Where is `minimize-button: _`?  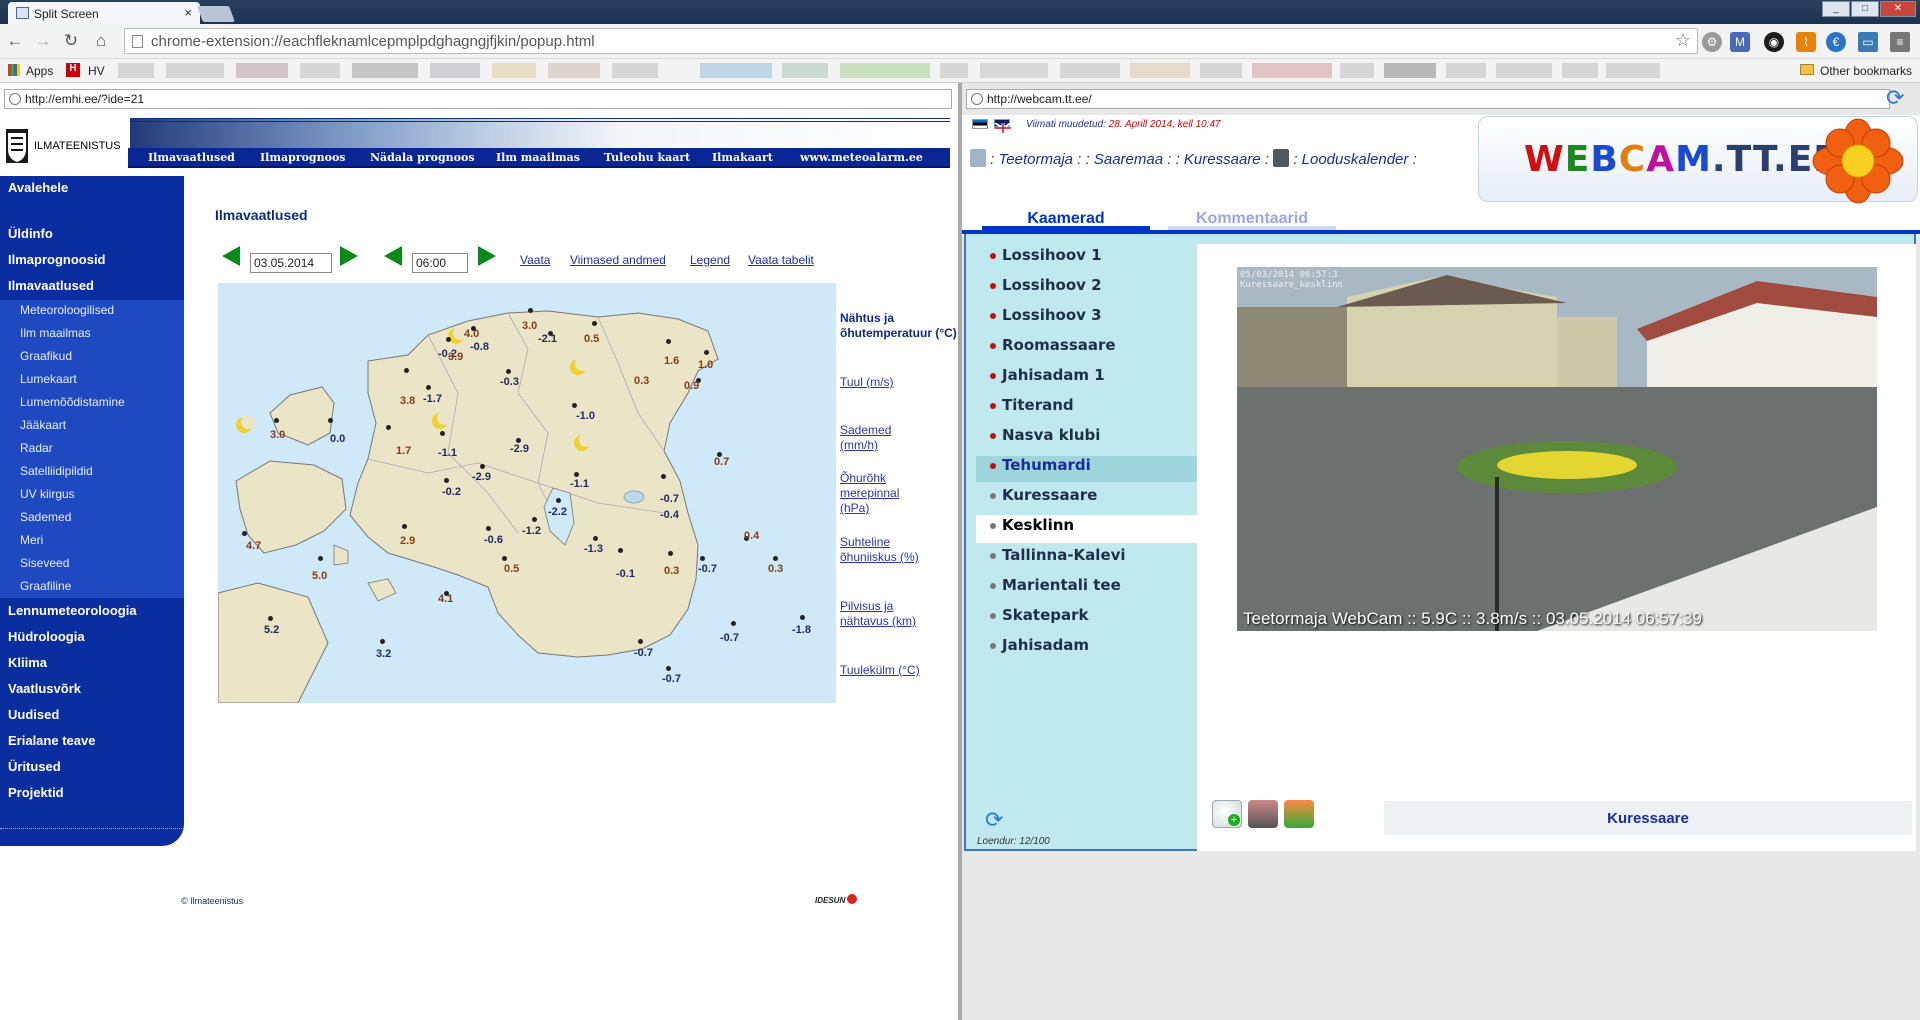
minimize-button: _ is located at coordinates (1836, 9).